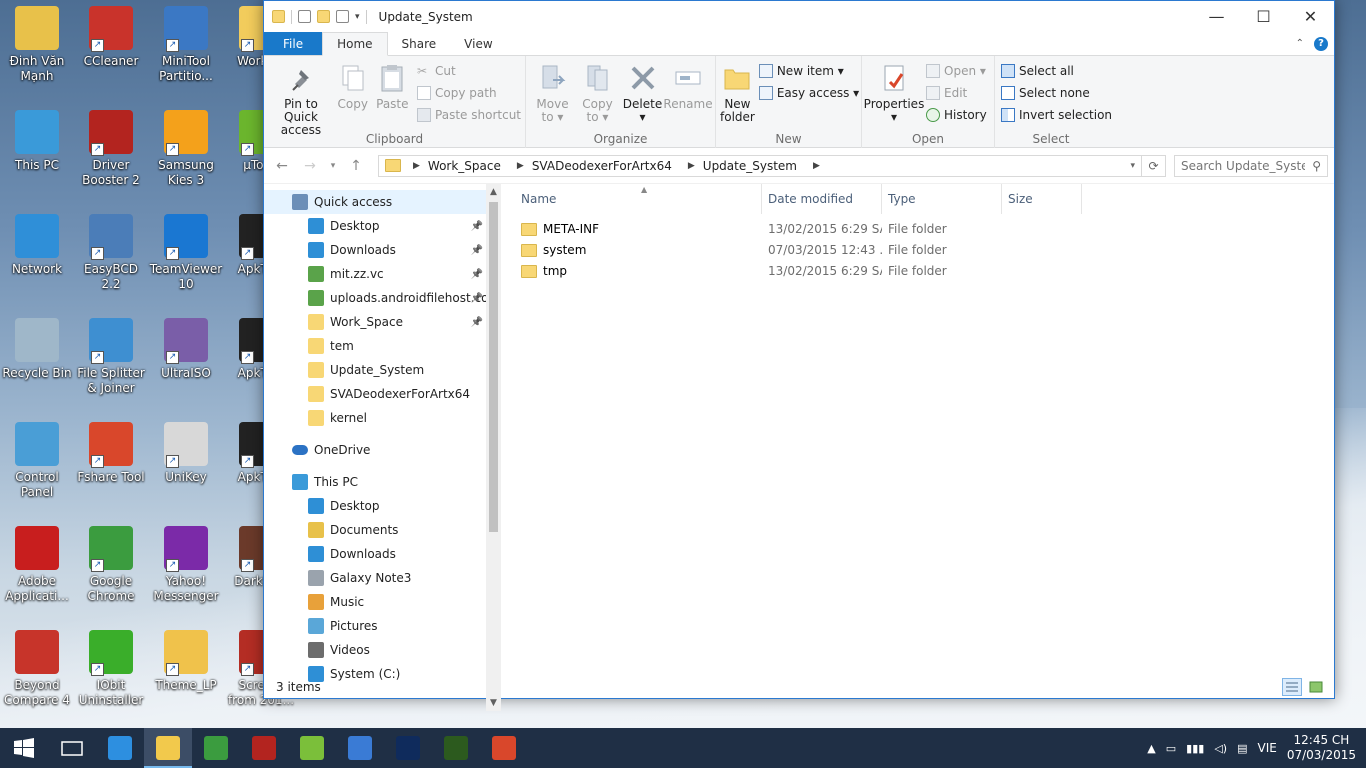 The image size is (1366, 768). Describe the element at coordinates (382, 298) in the screenshot. I see `nav-quick-uploads-androidfilehost-co: uploads.androidfilehost.co 📌` at that location.